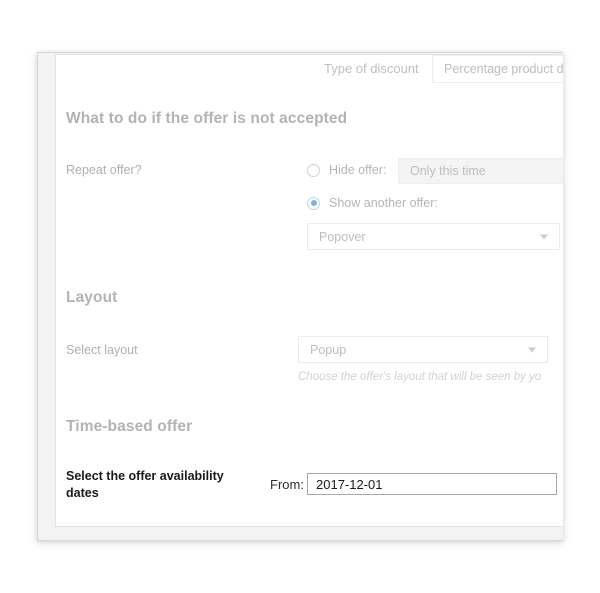  I want to click on radio-row-show-another-offer: Show another offer:, so click(372, 203).